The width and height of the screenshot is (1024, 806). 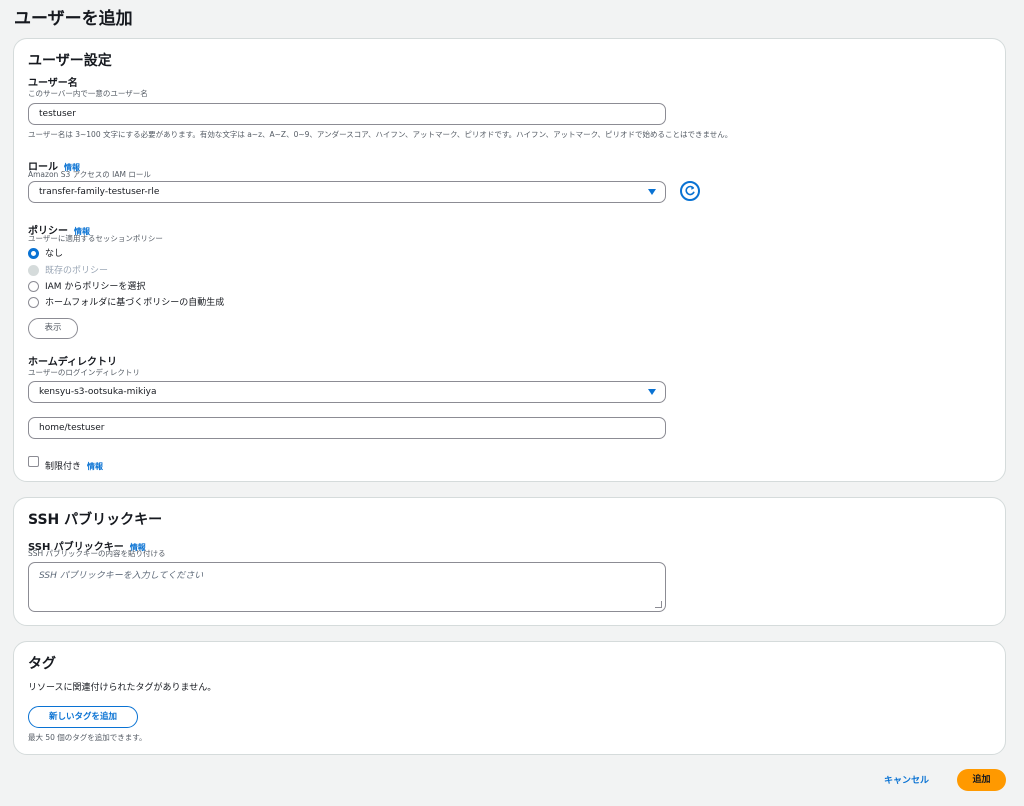 What do you see at coordinates (658, 604) in the screenshot?
I see `resize-grip-icon` at bounding box center [658, 604].